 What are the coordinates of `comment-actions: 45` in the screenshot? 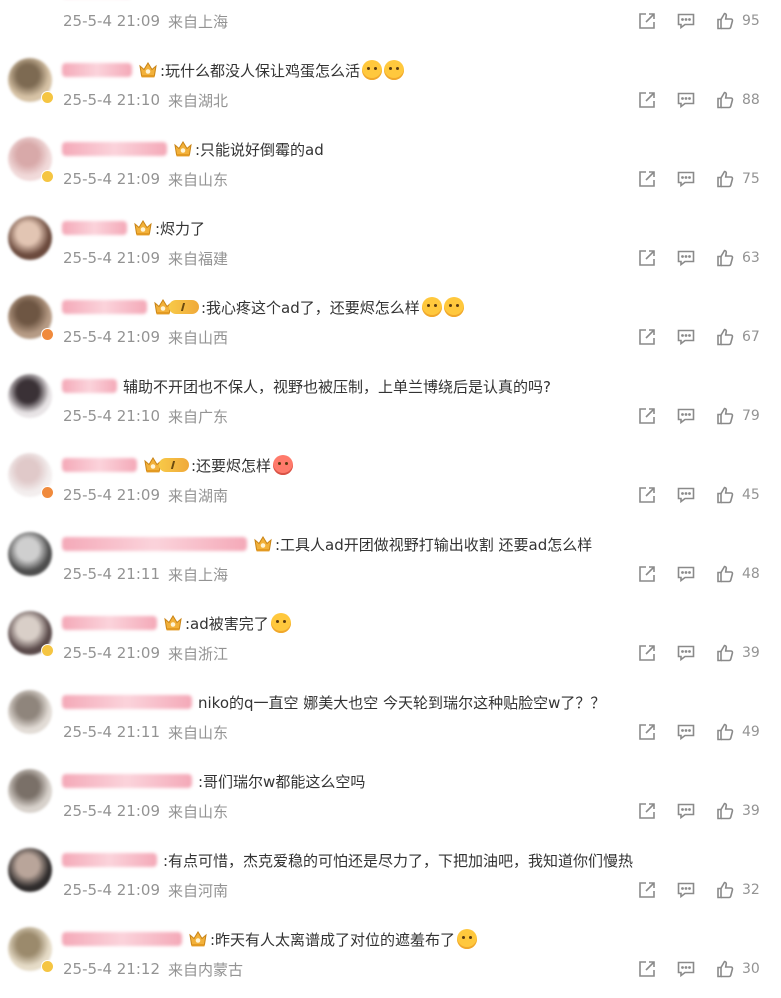 It's located at (699, 495).